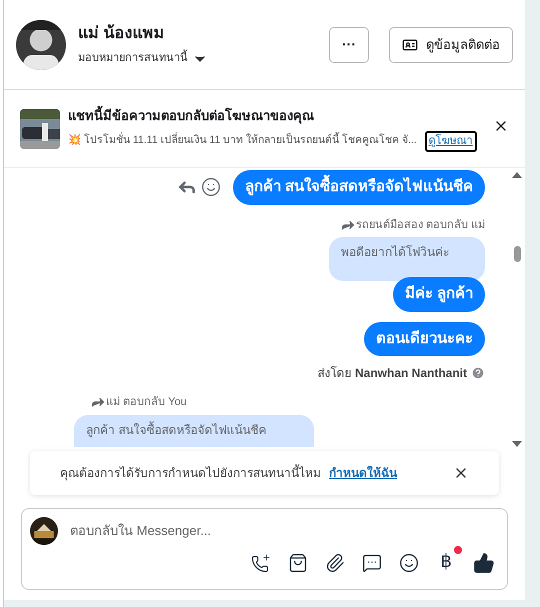  Describe the element at coordinates (261, 563) in the screenshot. I see `call-add-icon` at that location.